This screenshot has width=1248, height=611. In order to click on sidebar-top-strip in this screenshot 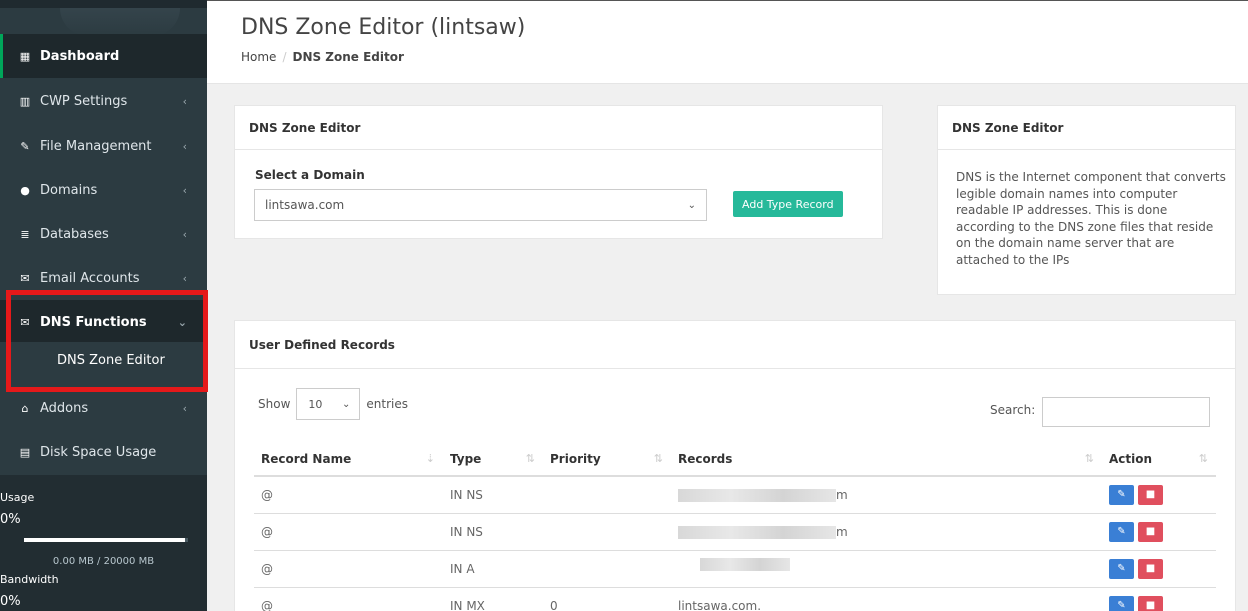, I will do `click(103, 4)`.